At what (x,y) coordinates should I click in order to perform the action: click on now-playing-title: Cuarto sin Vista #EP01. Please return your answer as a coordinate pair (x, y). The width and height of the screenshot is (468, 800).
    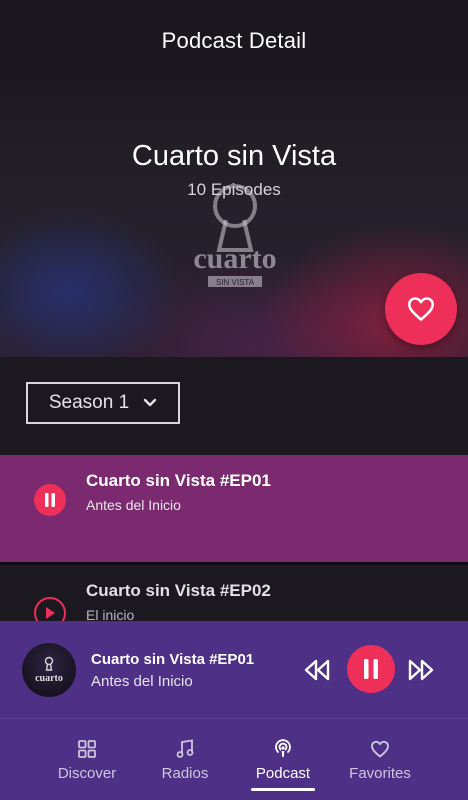
    Looking at the image, I should click on (173, 659).